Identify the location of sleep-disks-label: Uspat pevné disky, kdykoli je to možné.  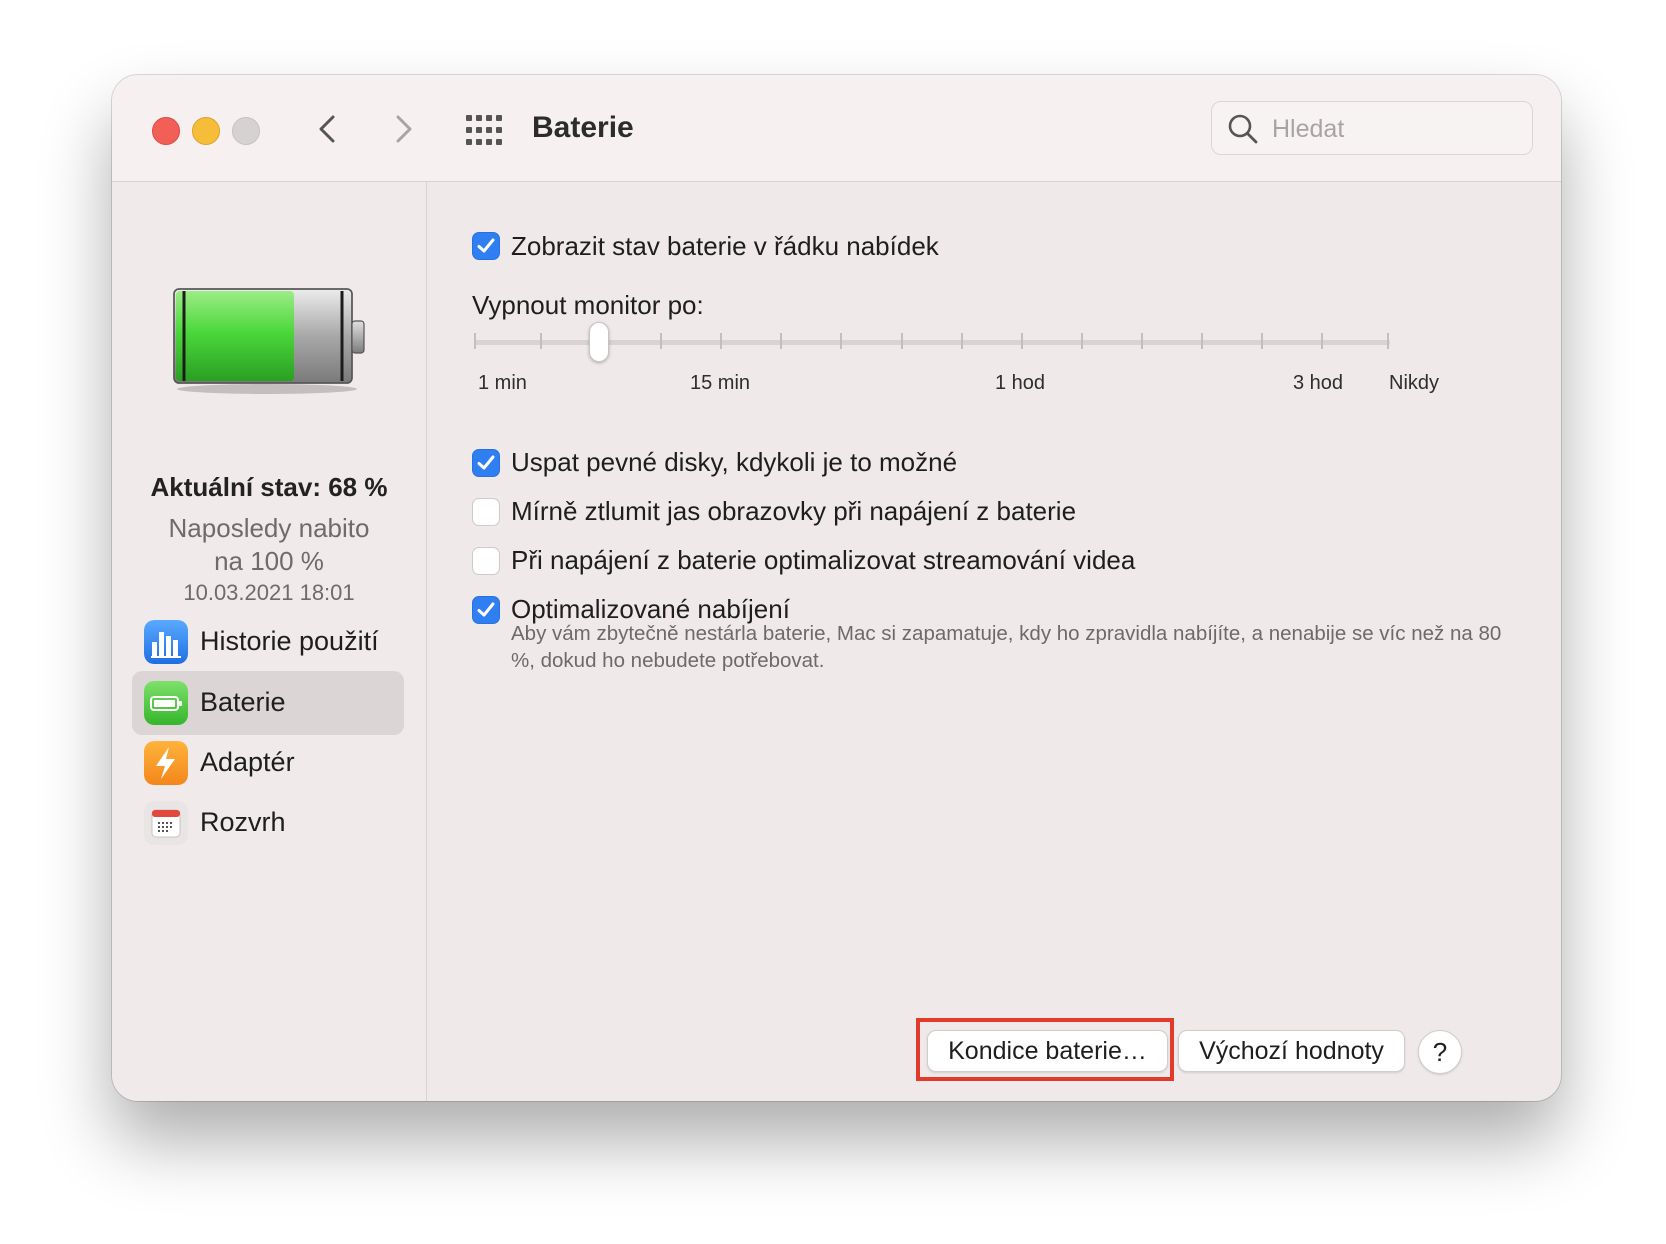
(734, 462).